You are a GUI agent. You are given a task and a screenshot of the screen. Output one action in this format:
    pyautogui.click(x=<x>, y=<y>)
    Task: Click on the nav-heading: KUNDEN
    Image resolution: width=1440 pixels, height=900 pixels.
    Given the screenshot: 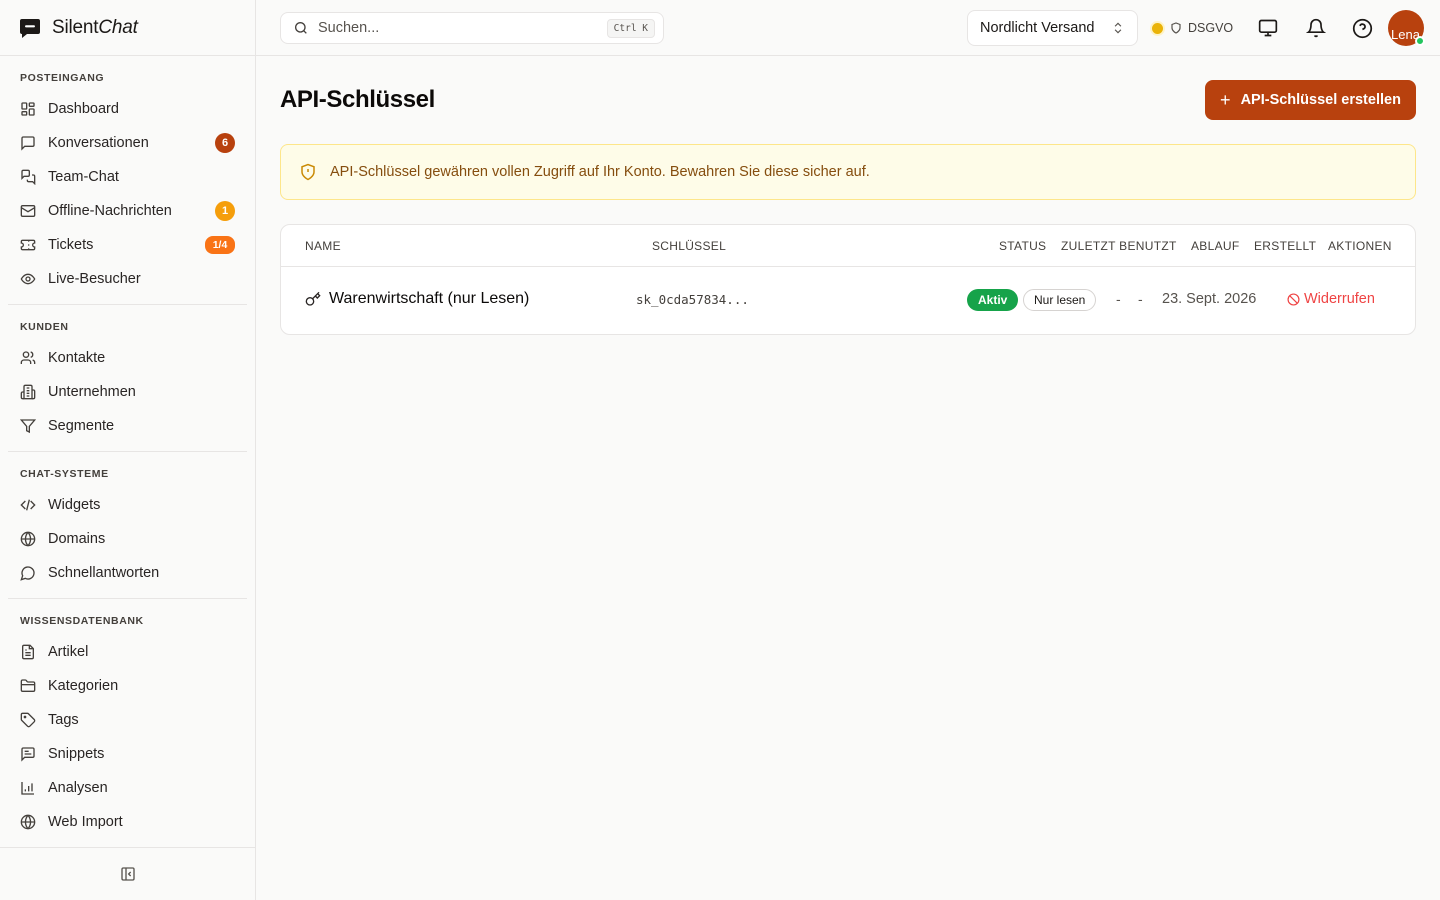 What is the action you would take?
    pyautogui.click(x=44, y=327)
    